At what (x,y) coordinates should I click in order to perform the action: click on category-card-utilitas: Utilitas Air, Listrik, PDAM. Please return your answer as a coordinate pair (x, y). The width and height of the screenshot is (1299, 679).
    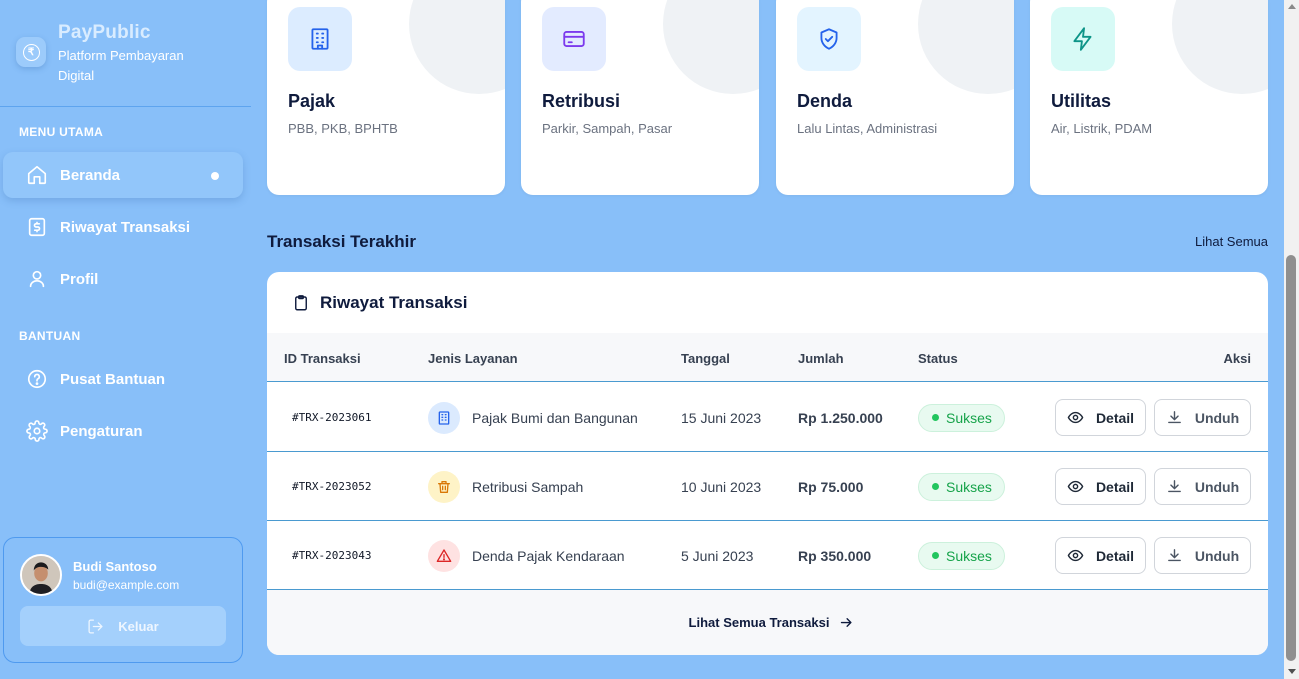
    Looking at the image, I should click on (1149, 97).